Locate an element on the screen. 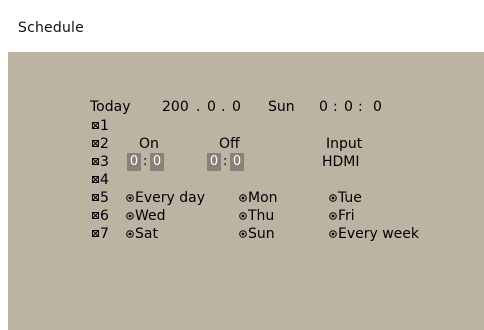  today-day: 0 is located at coordinates (236, 107).